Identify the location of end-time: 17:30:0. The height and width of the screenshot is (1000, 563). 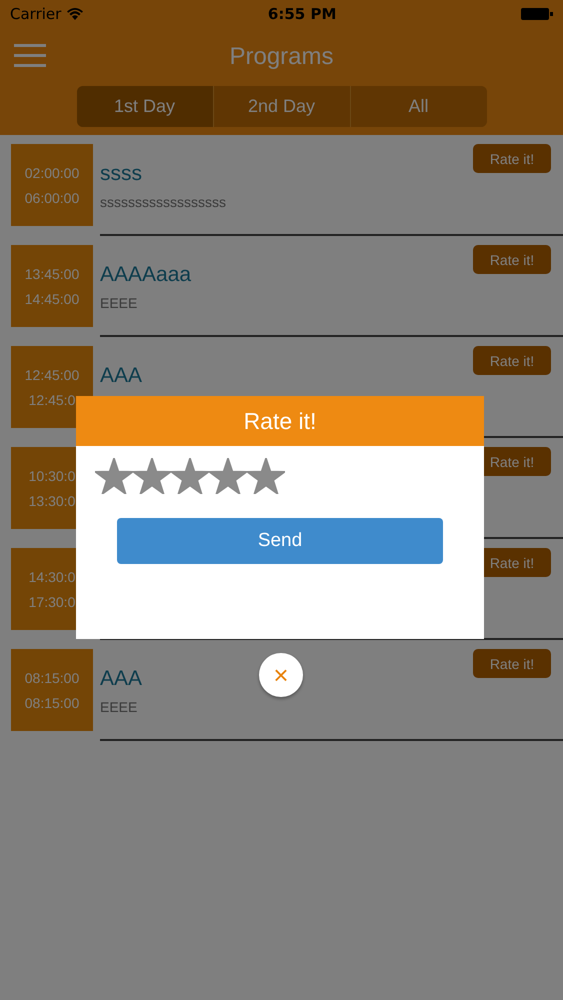
(52, 602).